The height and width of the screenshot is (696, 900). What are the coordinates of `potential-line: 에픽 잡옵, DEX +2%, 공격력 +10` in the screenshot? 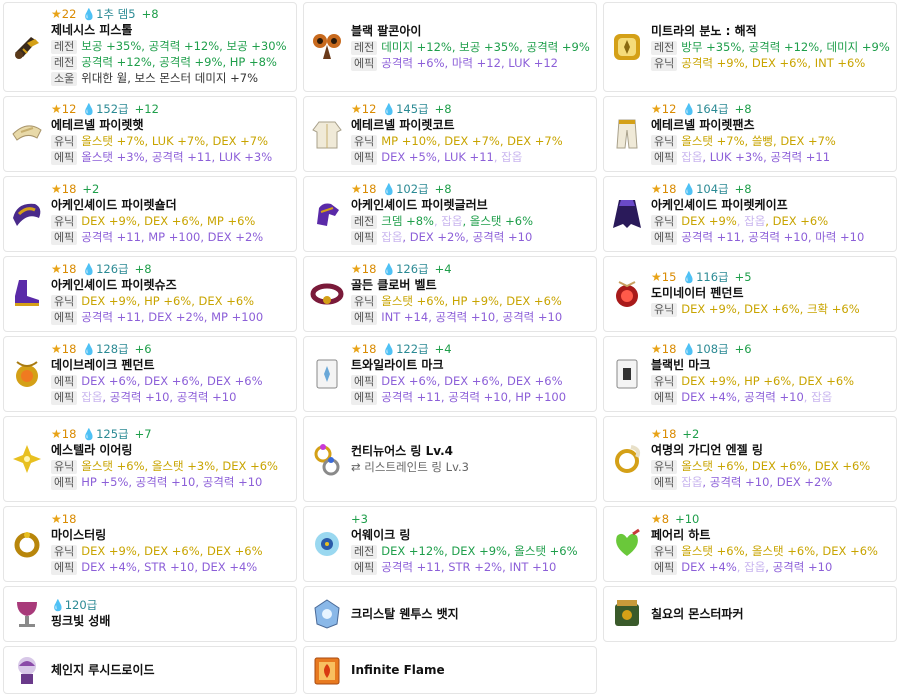 It's located at (471, 237).